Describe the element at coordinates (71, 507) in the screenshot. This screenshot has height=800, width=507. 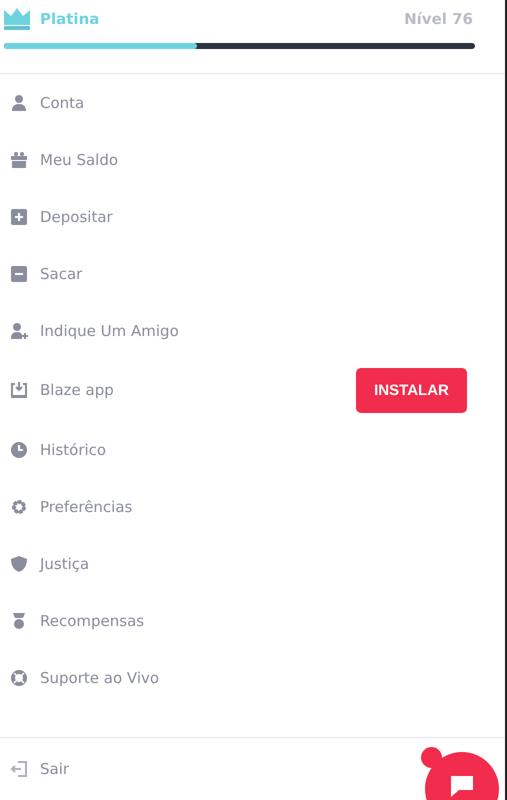
I see `menu-item: Preferências` at that location.